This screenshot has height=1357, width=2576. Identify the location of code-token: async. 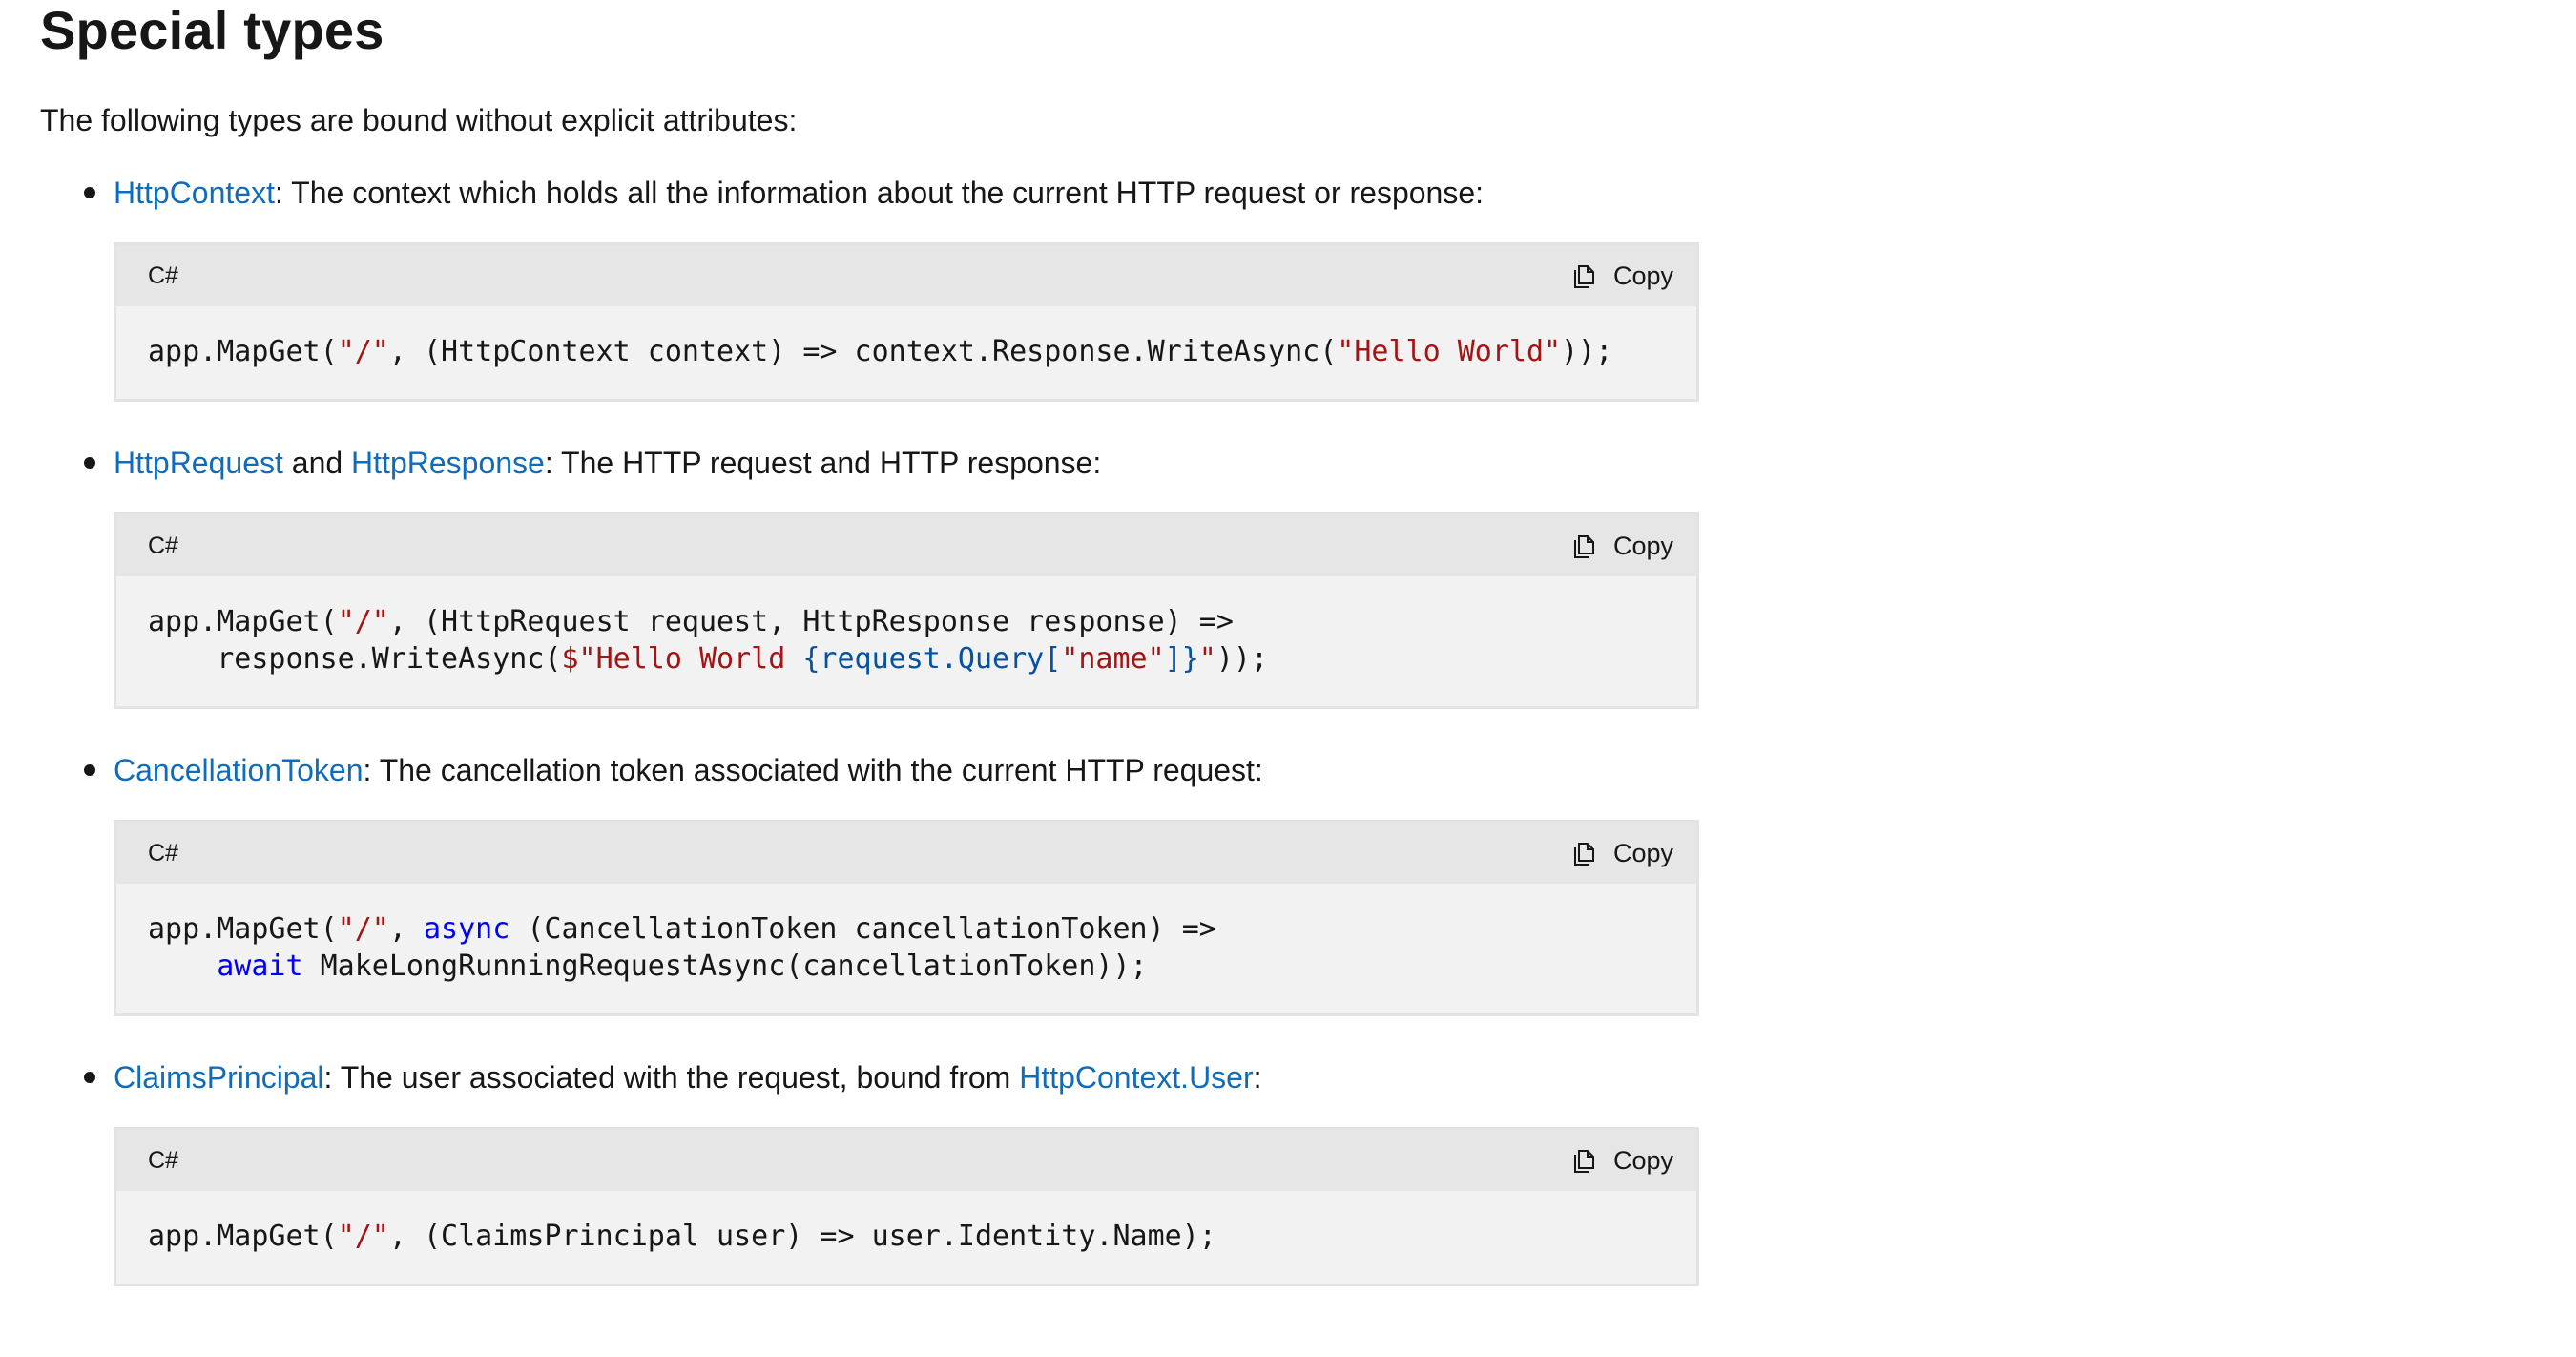
(467, 929).